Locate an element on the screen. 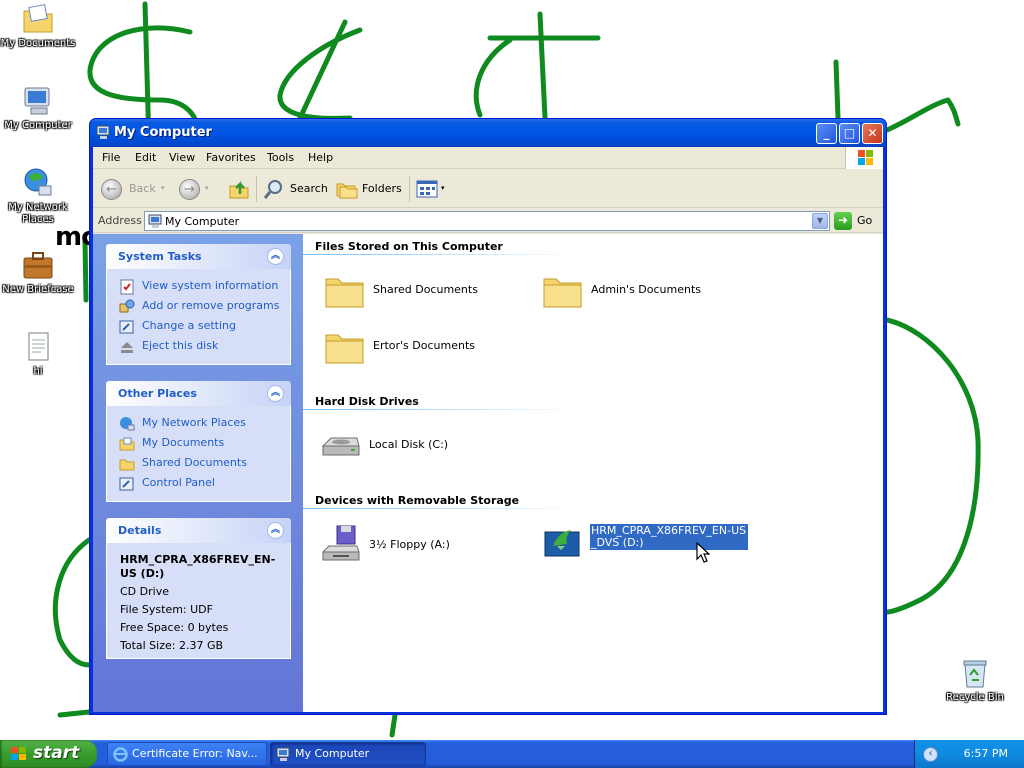 The width and height of the screenshot is (1024, 768). close-icon: ✕ is located at coordinates (872, 133).